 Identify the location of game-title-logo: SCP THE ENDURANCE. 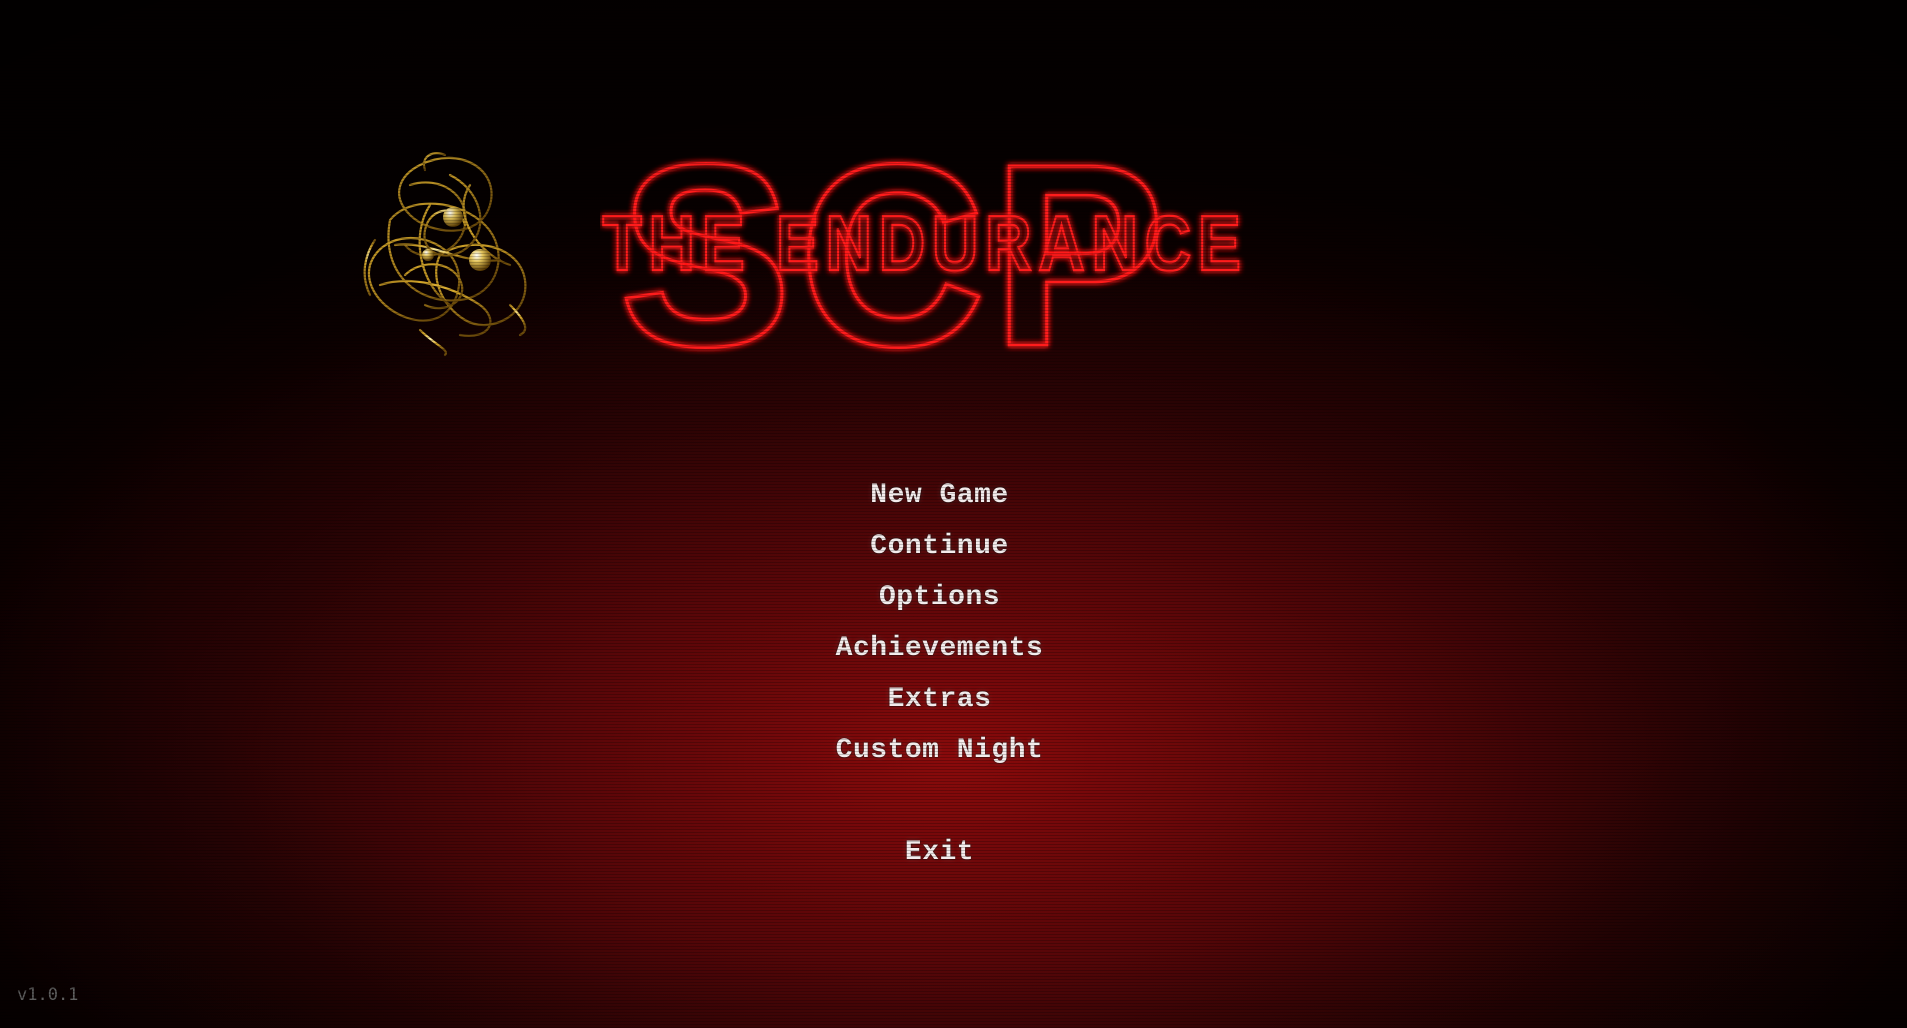
(940, 240).